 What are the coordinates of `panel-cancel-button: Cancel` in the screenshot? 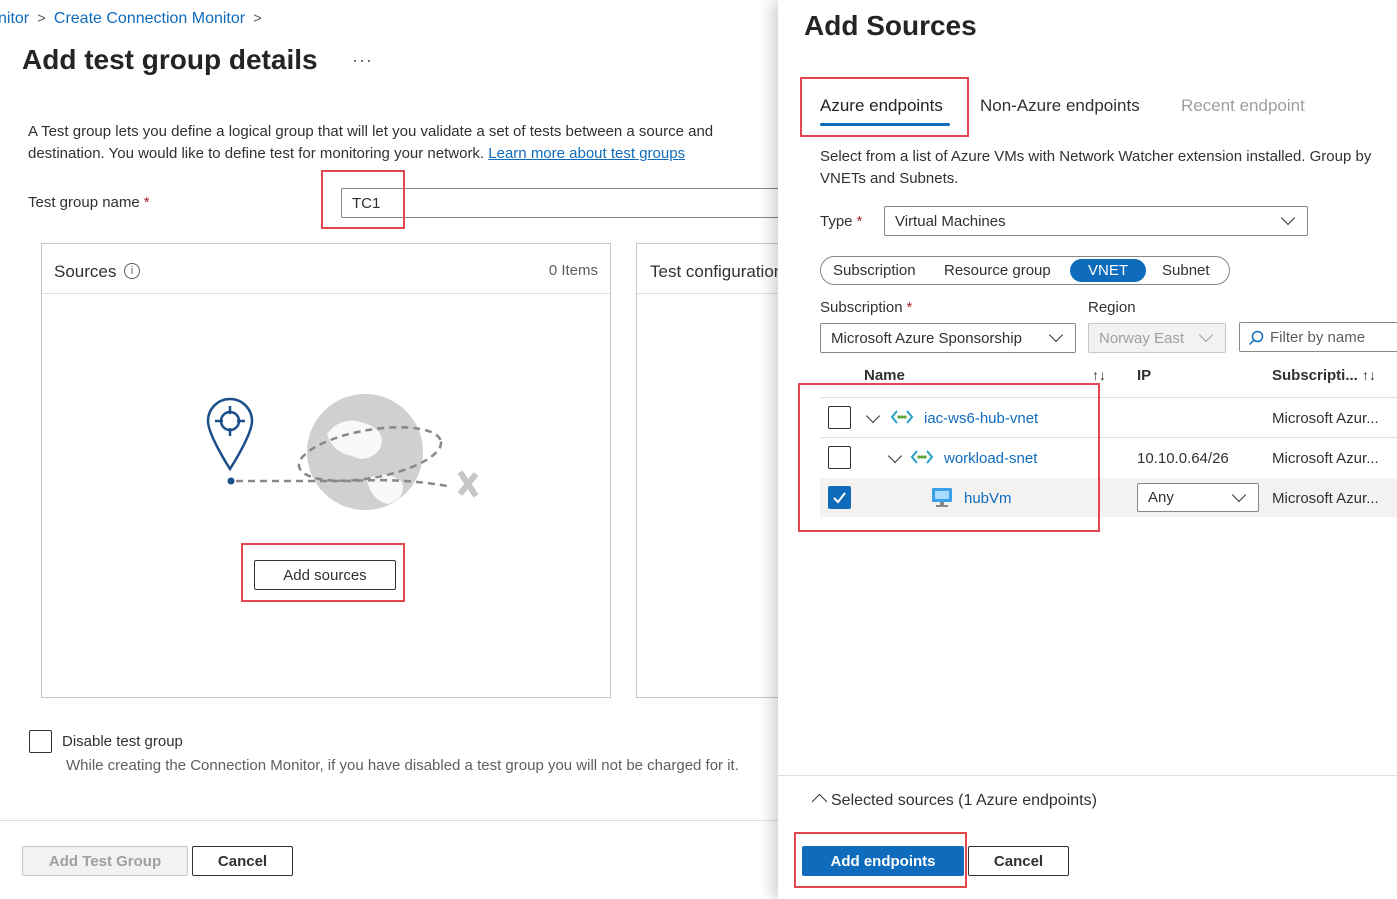 It's located at (1018, 861).